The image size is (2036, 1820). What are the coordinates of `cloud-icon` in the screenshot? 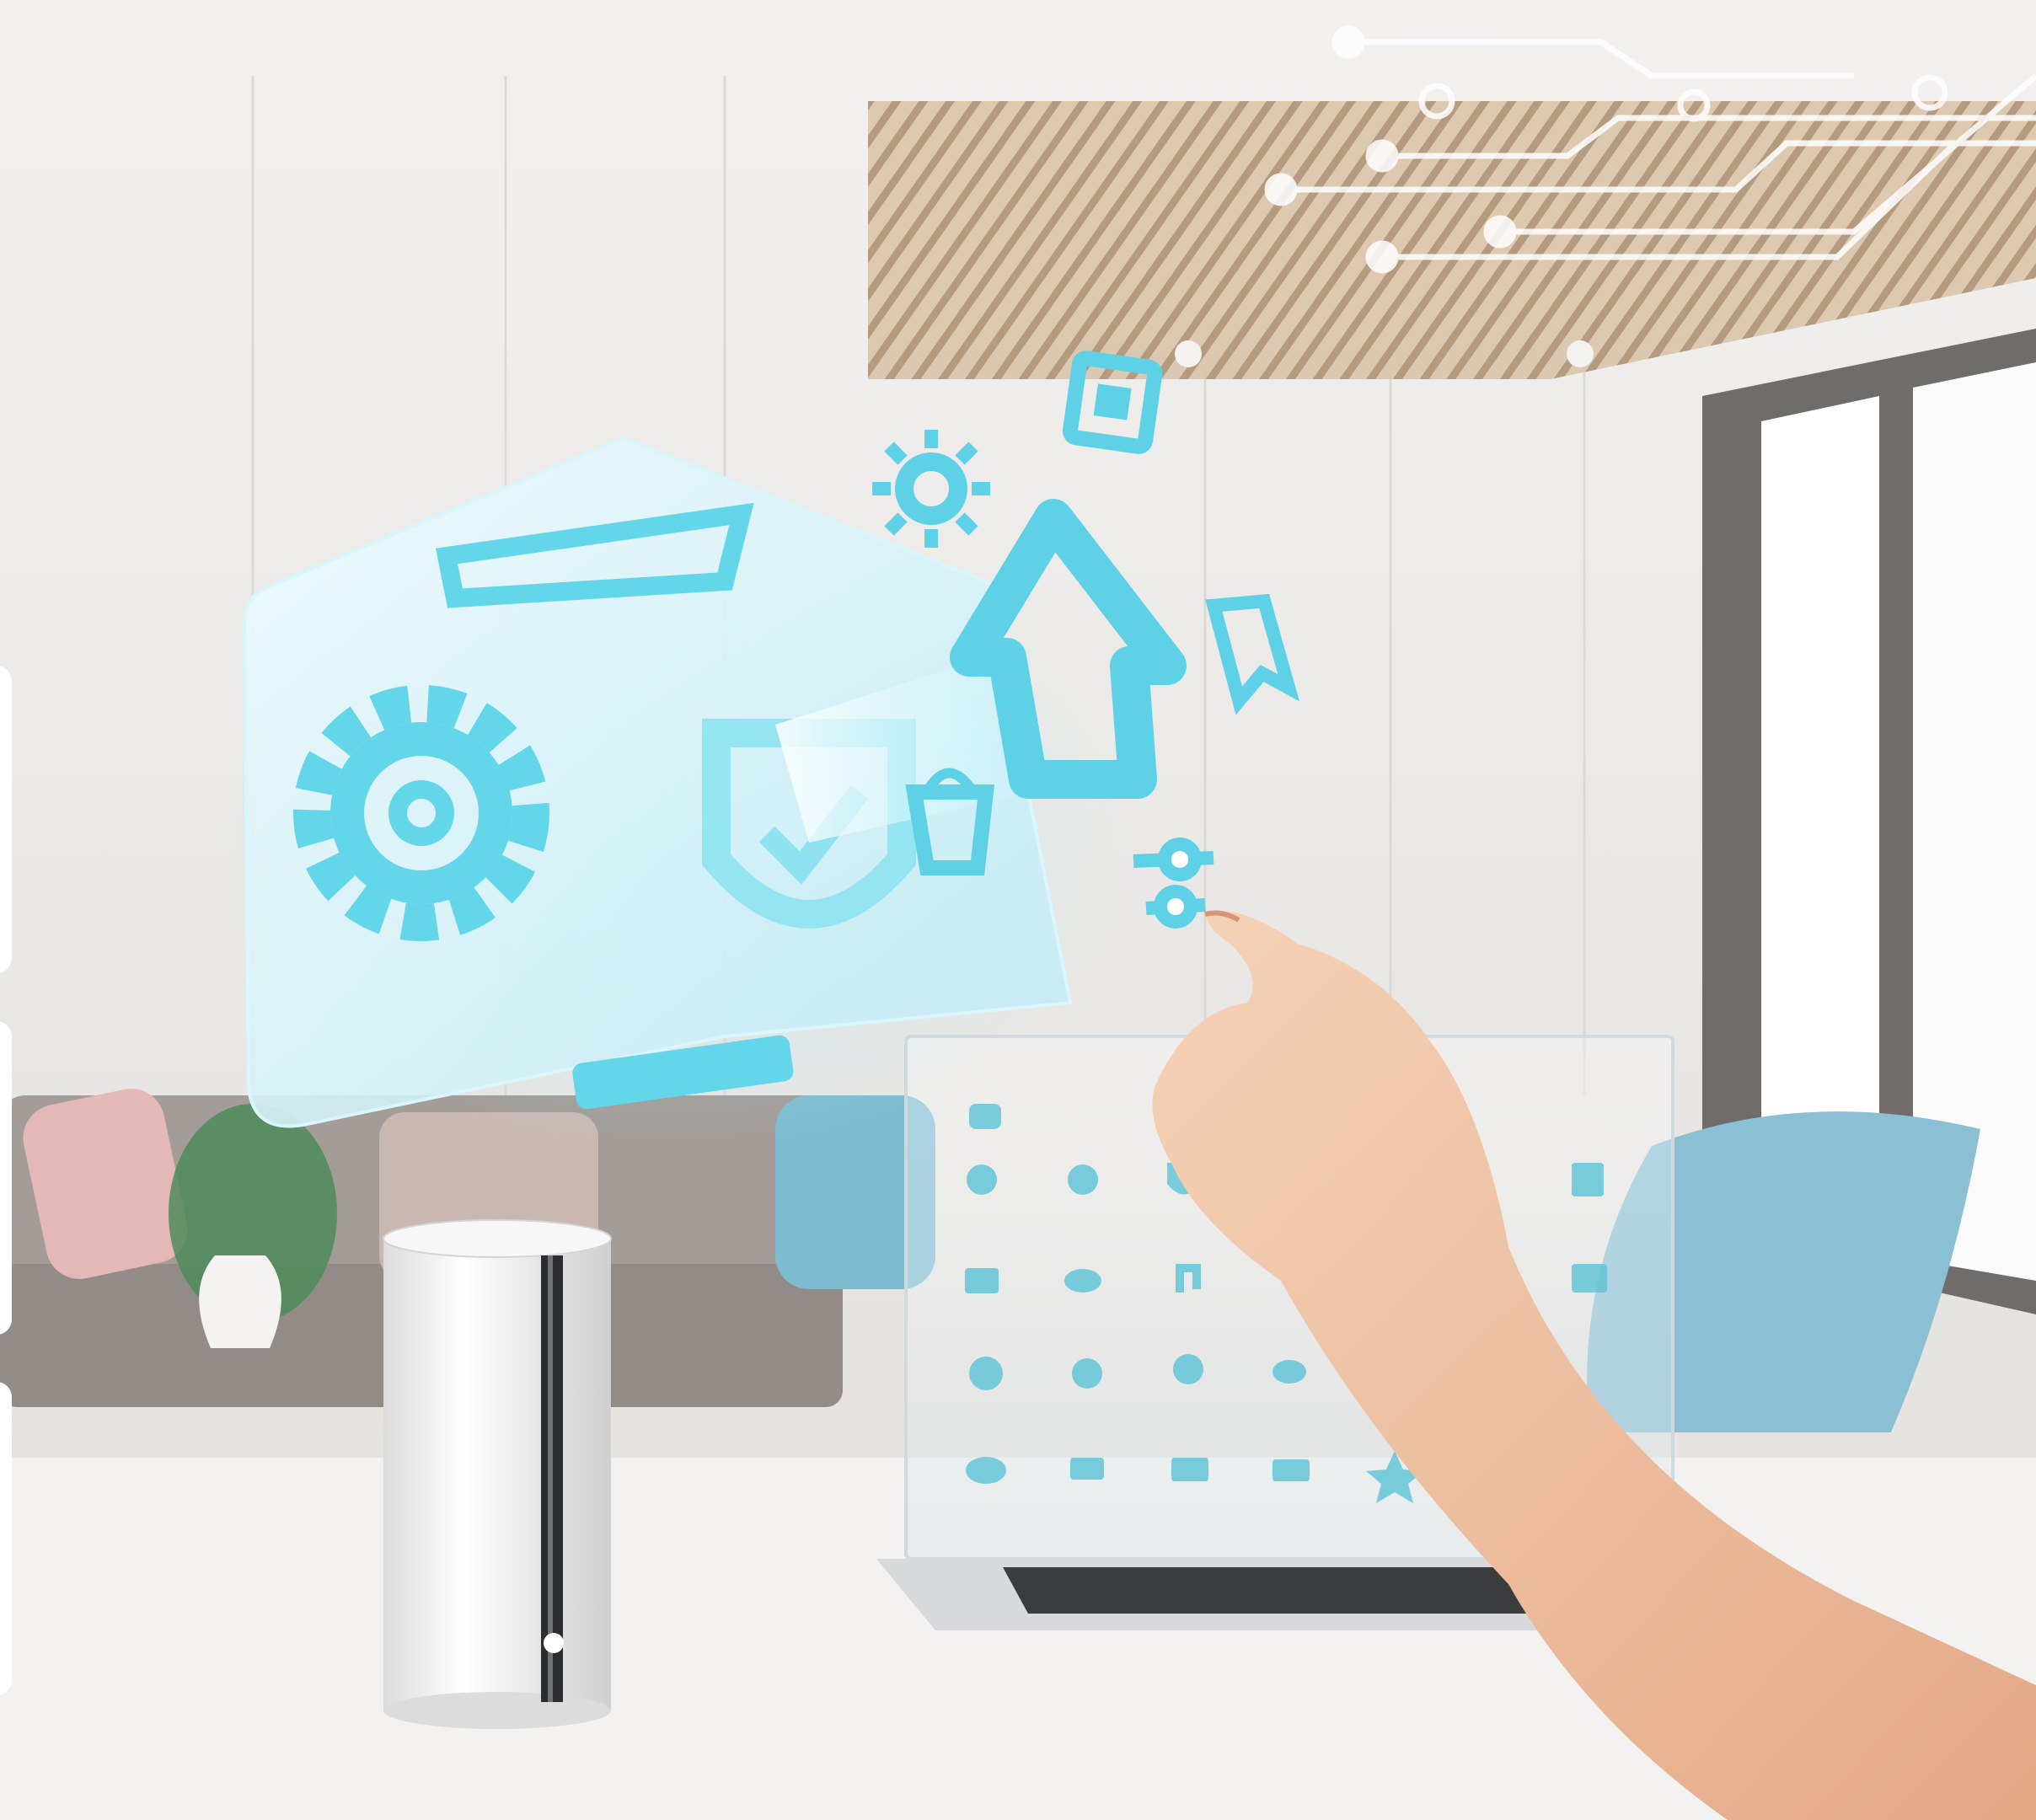 It's located at (986, 1470).